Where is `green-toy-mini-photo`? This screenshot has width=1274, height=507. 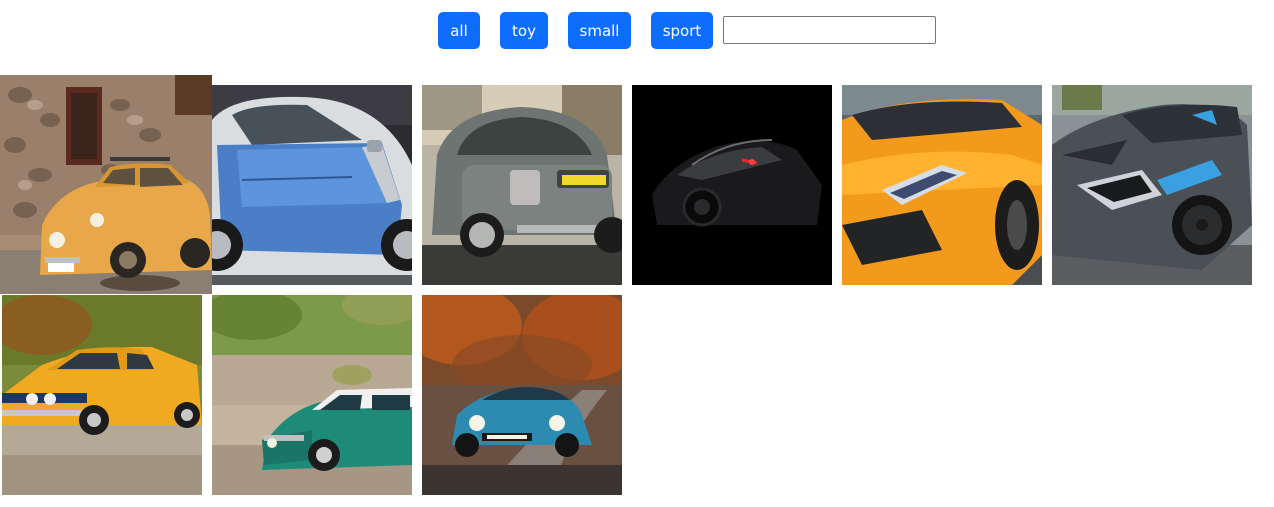 green-toy-mini-photo is located at coordinates (312, 395).